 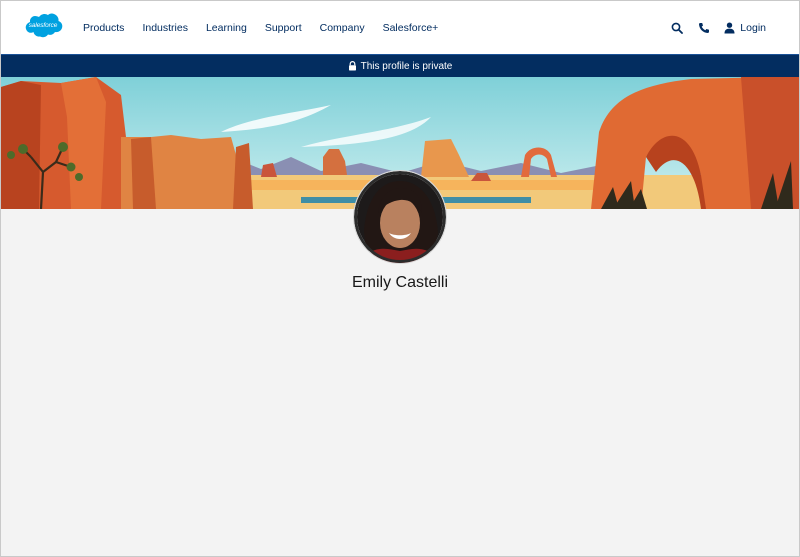 What do you see at coordinates (411, 28) in the screenshot?
I see `nav-salesforce-plus: Salesforce+` at bounding box center [411, 28].